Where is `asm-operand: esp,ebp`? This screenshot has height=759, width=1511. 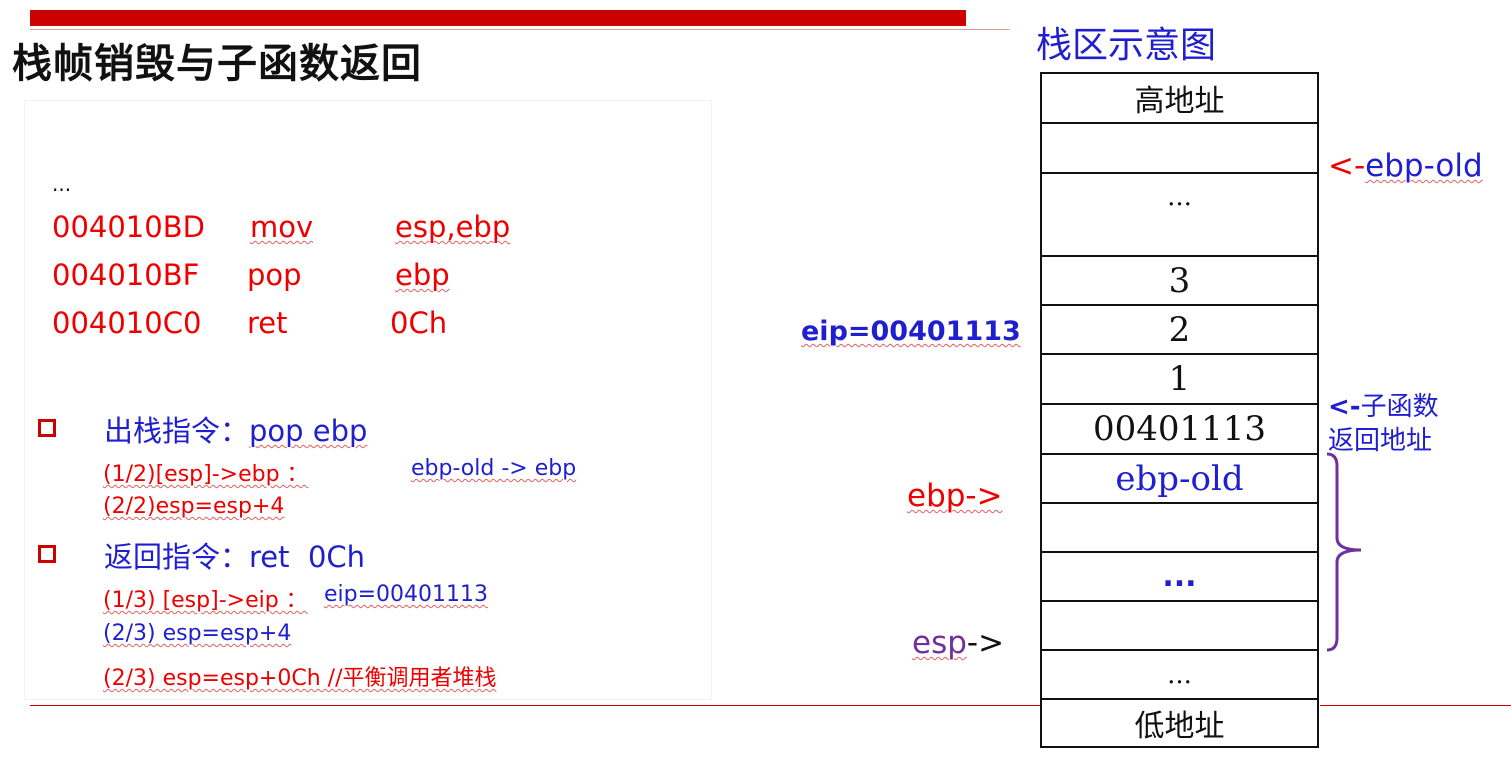
asm-operand: esp,ebp is located at coordinates (453, 227).